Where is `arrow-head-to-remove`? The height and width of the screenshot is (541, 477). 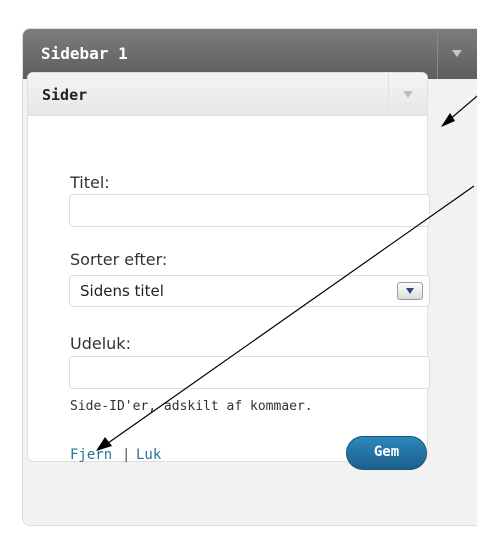 arrow-head-to-remove is located at coordinates (104, 444).